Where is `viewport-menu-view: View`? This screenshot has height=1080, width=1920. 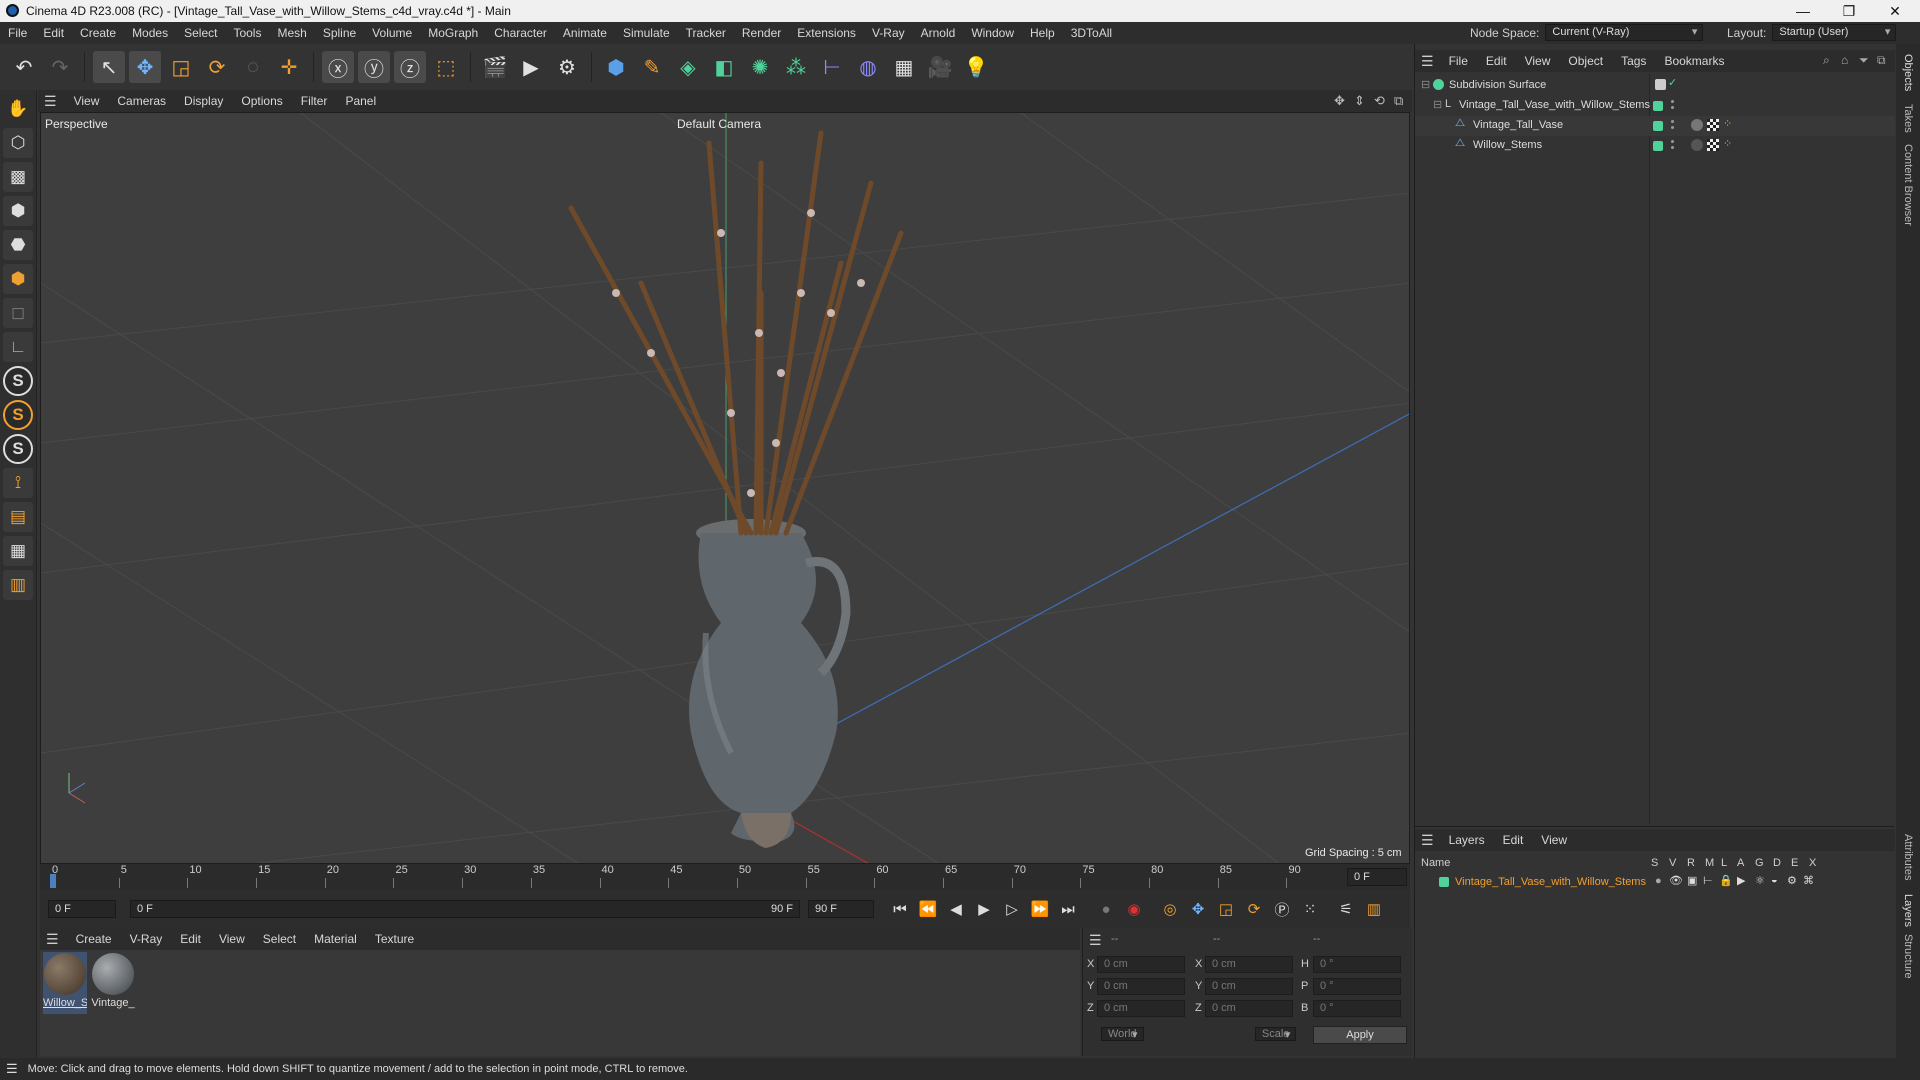
viewport-menu-view: View is located at coordinates (87, 101).